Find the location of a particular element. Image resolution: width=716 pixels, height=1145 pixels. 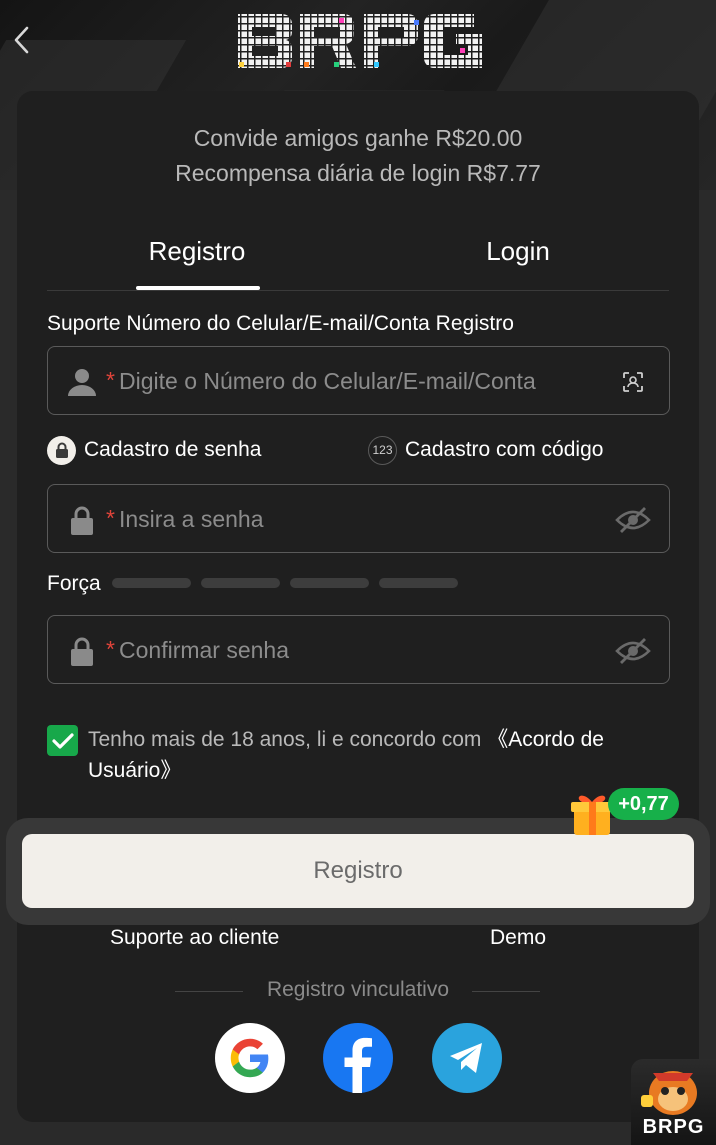

mascot-character-icon is located at coordinates (669, 1093).